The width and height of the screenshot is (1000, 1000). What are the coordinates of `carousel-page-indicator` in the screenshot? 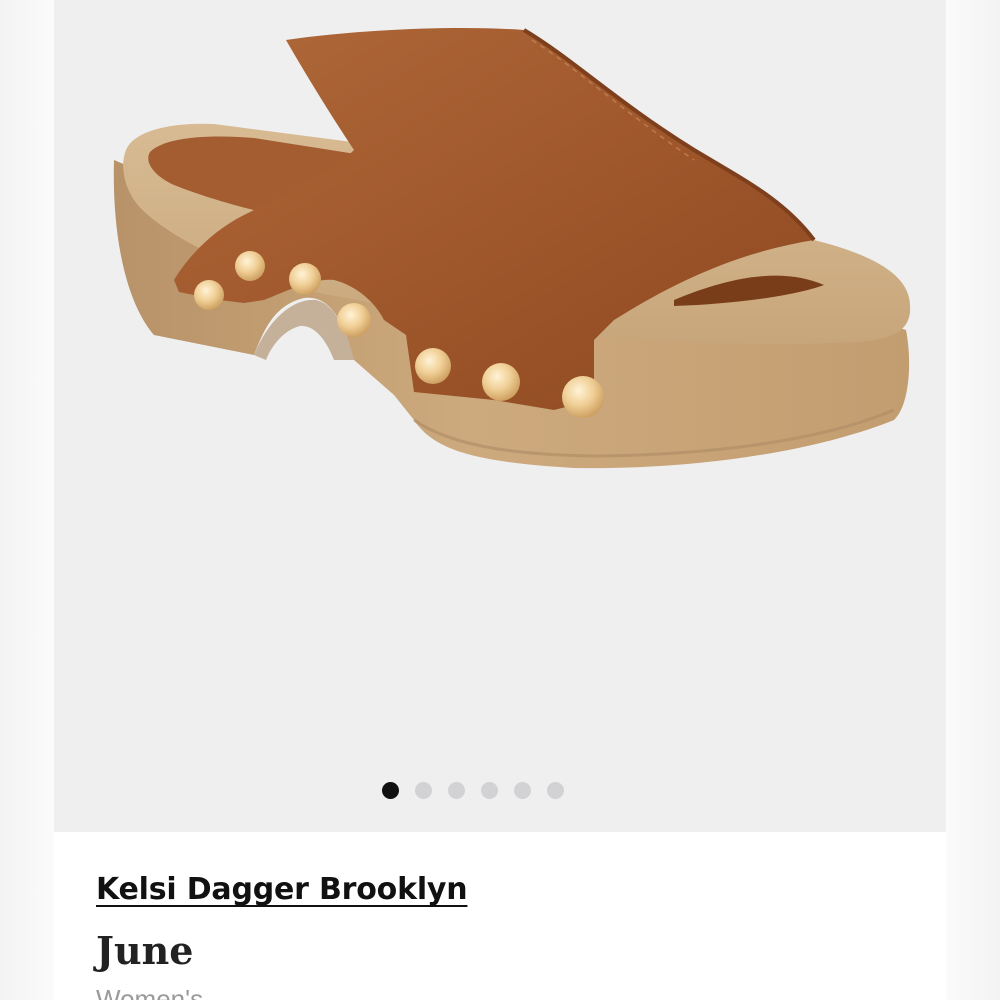 It's located at (473, 792).